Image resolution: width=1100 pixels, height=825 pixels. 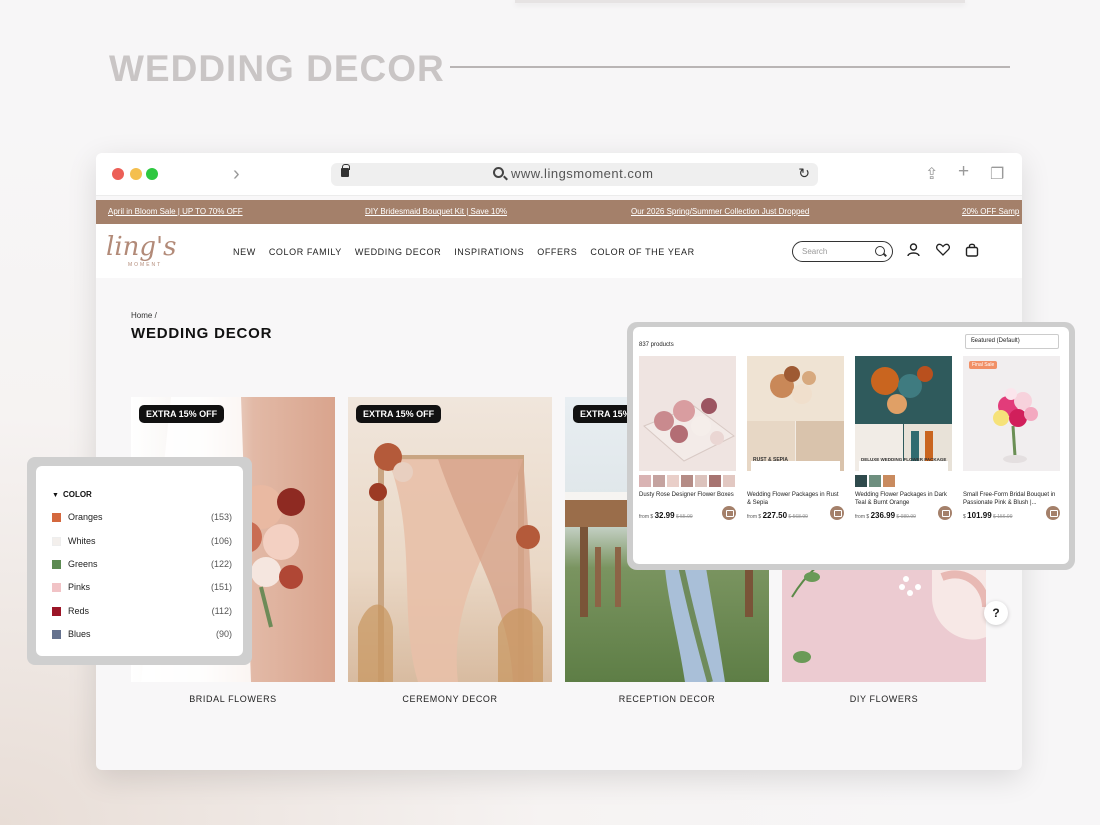 I want to click on product-image: DELUXE WEDDING FLOWER PACKAGE, so click(x=903, y=413).